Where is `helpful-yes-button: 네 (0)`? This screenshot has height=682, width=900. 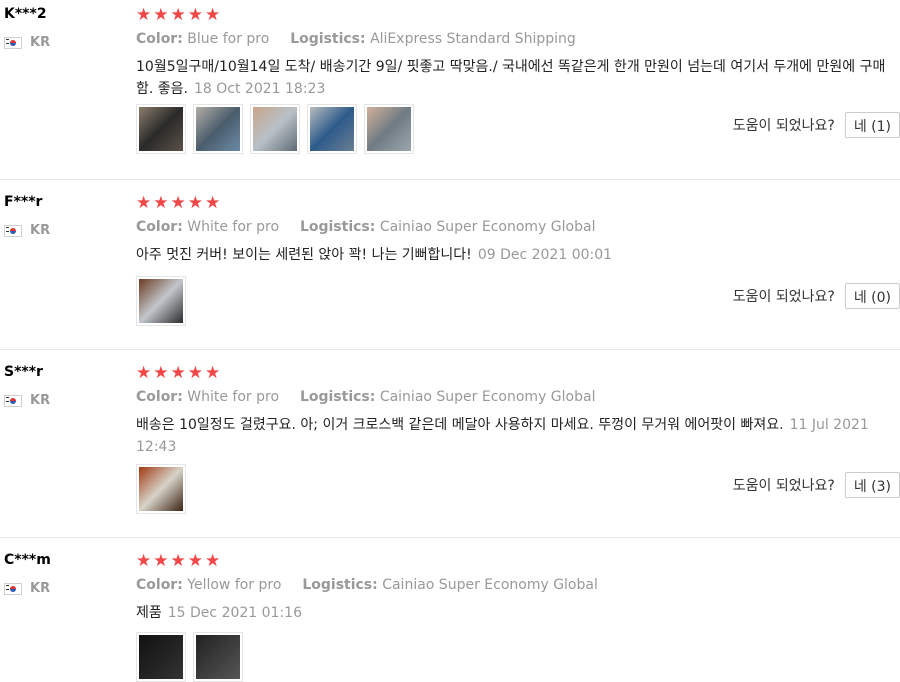
helpful-yes-button: 네 (0) is located at coordinates (872, 296).